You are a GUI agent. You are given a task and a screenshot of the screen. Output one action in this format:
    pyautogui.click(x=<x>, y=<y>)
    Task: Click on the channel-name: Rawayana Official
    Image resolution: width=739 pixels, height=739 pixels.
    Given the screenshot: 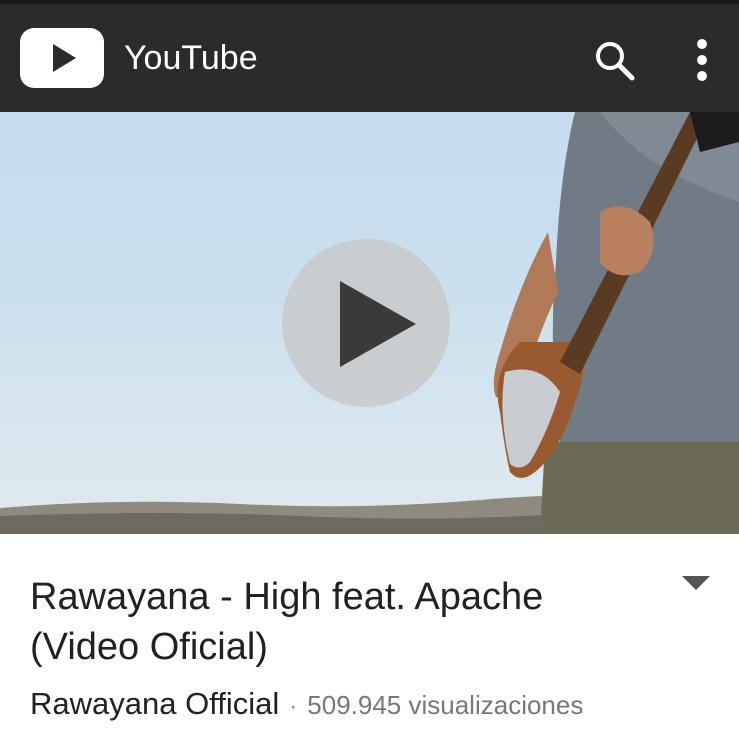 What is the action you would take?
    pyautogui.click(x=154, y=703)
    